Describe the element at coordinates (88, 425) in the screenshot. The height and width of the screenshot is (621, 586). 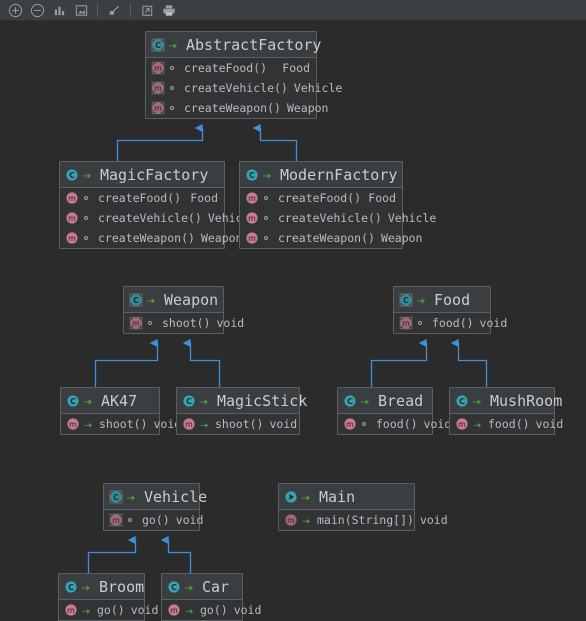
I see `override-icon` at that location.